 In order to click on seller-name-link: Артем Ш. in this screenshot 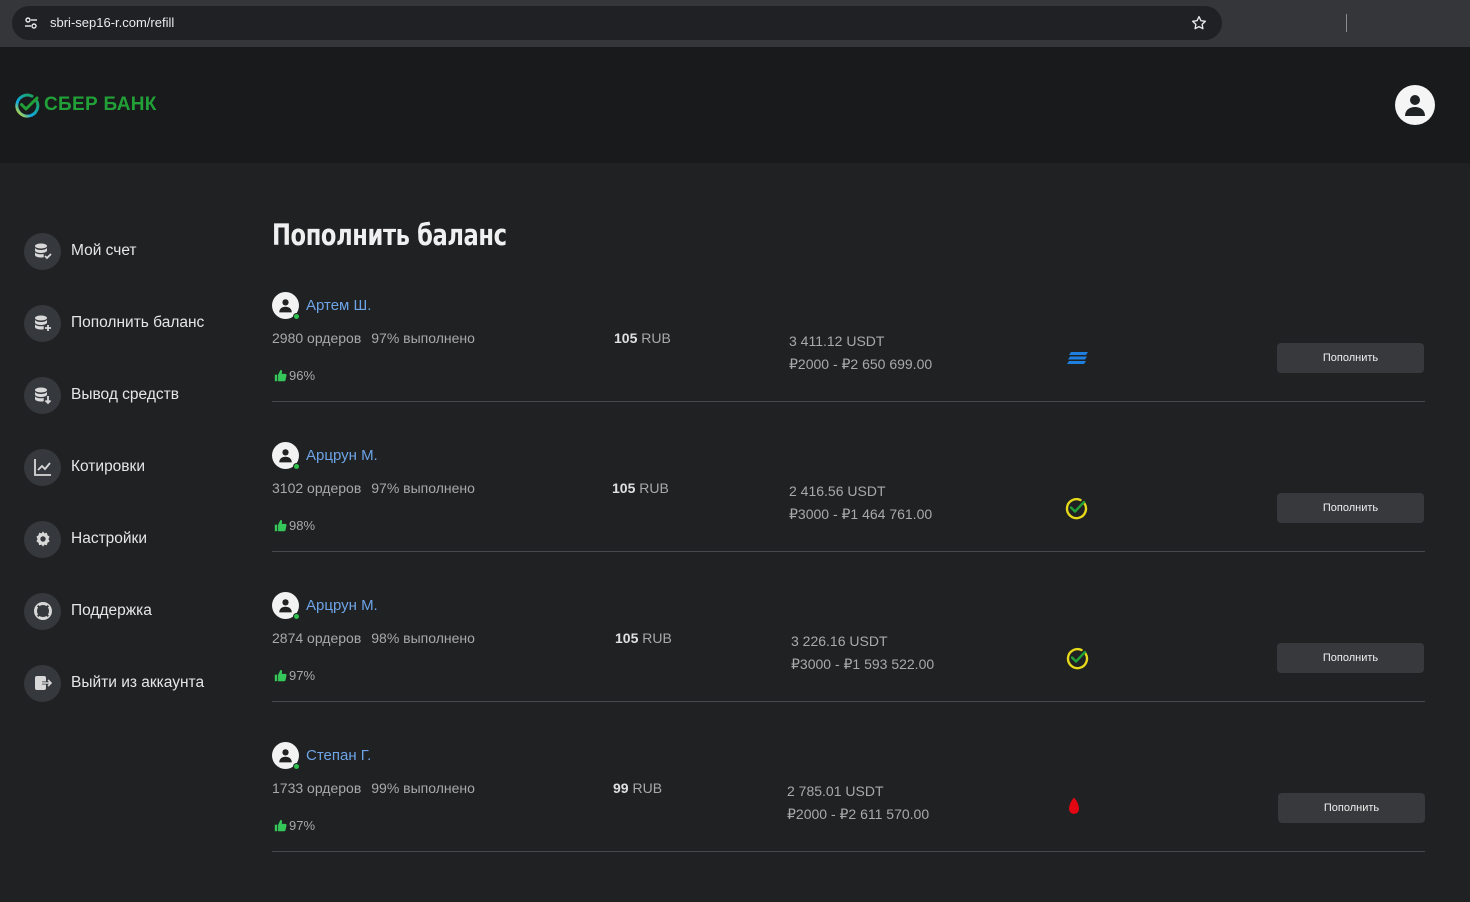, I will do `click(338, 305)`.